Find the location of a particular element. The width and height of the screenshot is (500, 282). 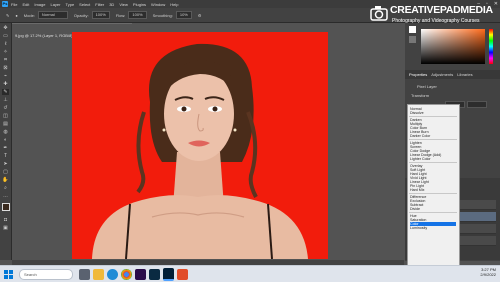

frame-tool-icon: ⊠ is located at coordinates (5, 68).